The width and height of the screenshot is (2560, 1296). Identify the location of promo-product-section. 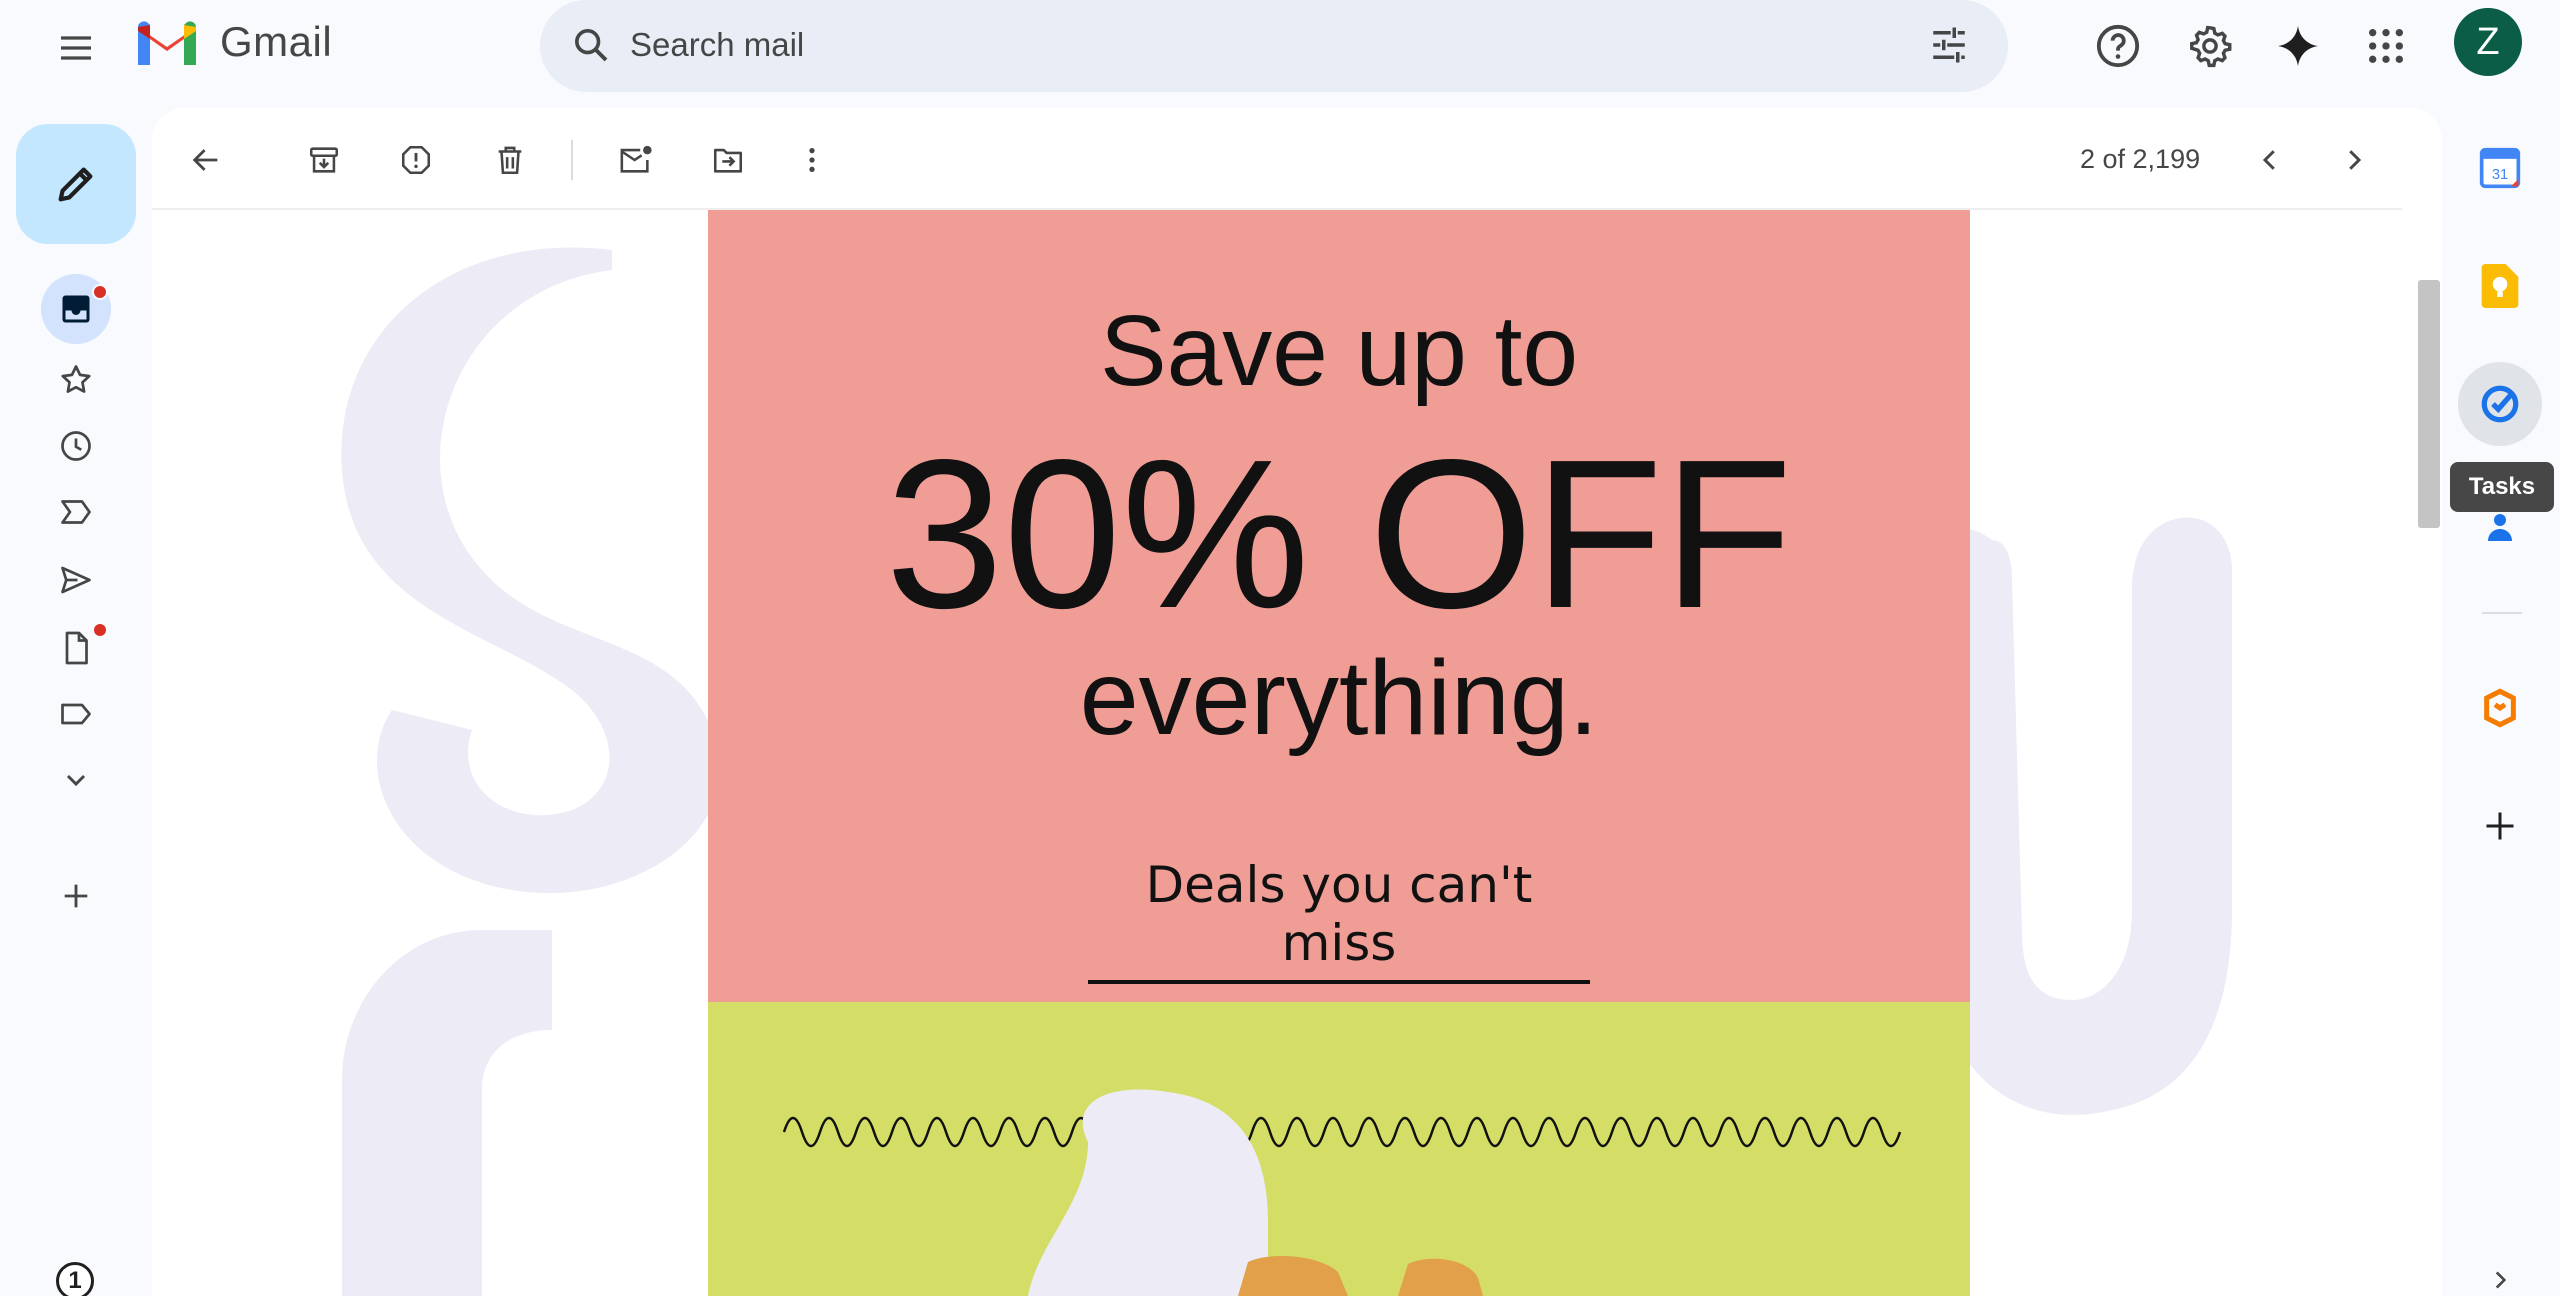
(1339, 1149).